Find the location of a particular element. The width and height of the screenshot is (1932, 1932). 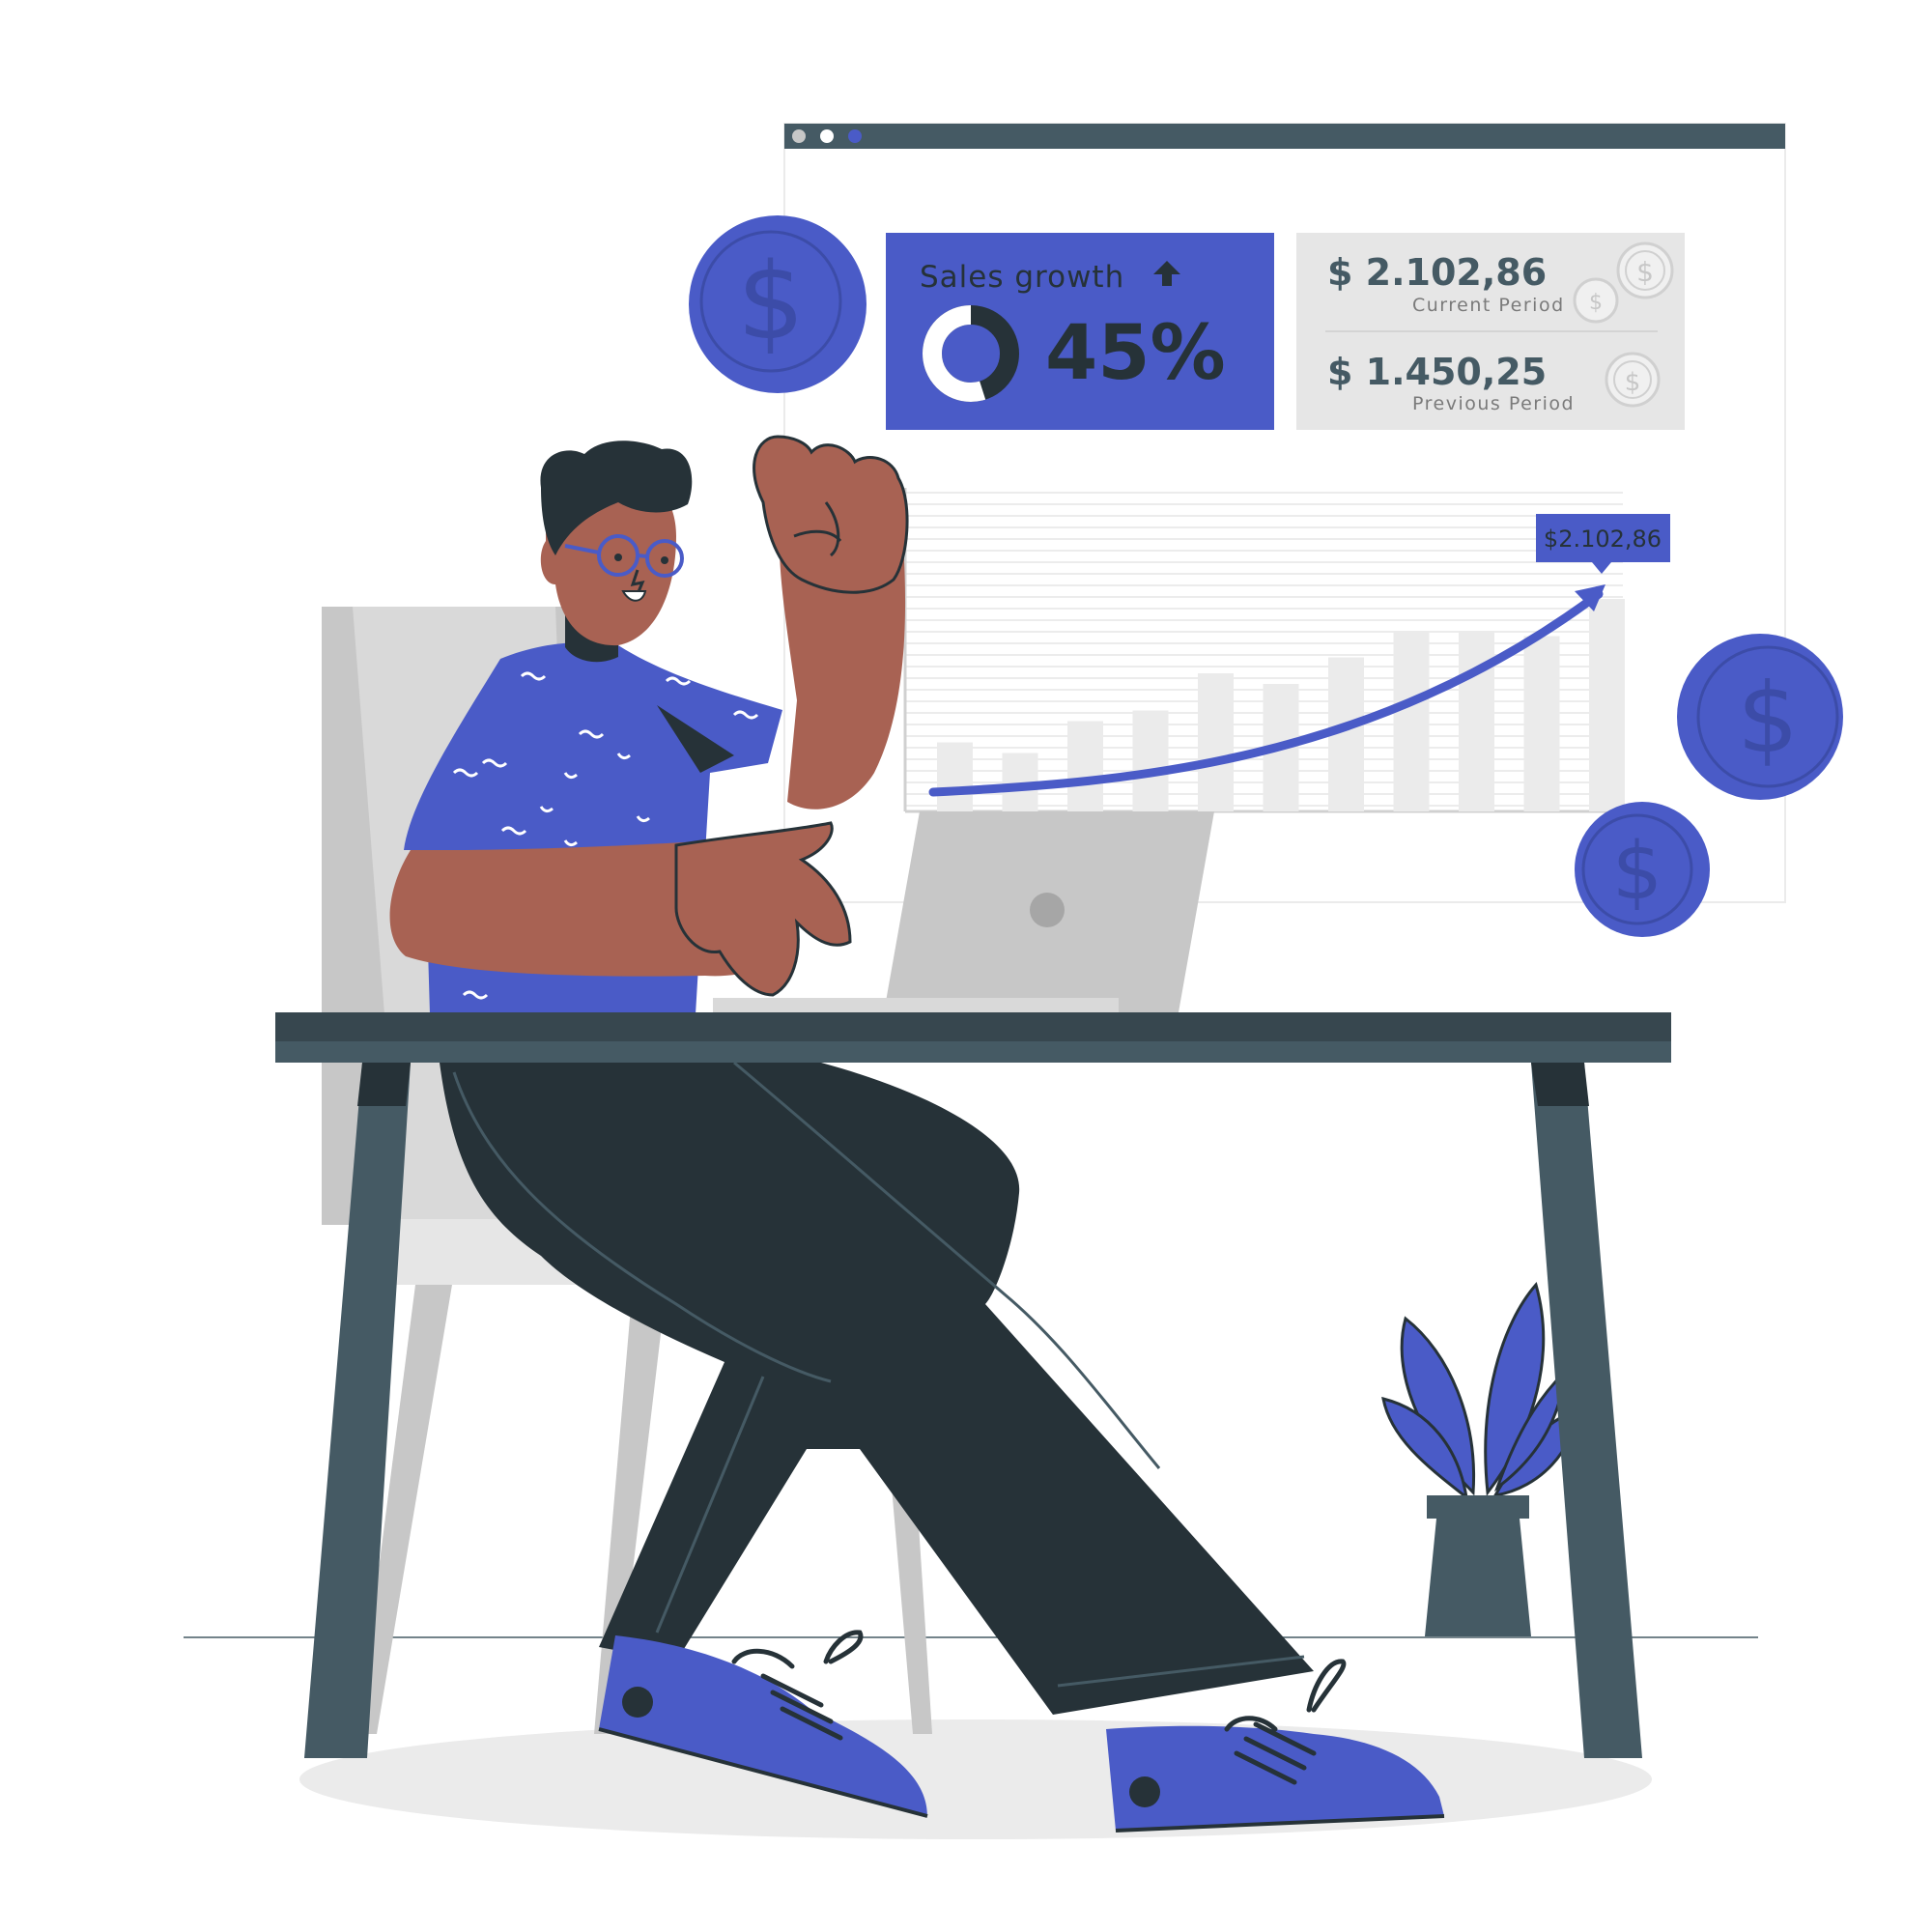

current-label: Current Period is located at coordinates (1488, 305).